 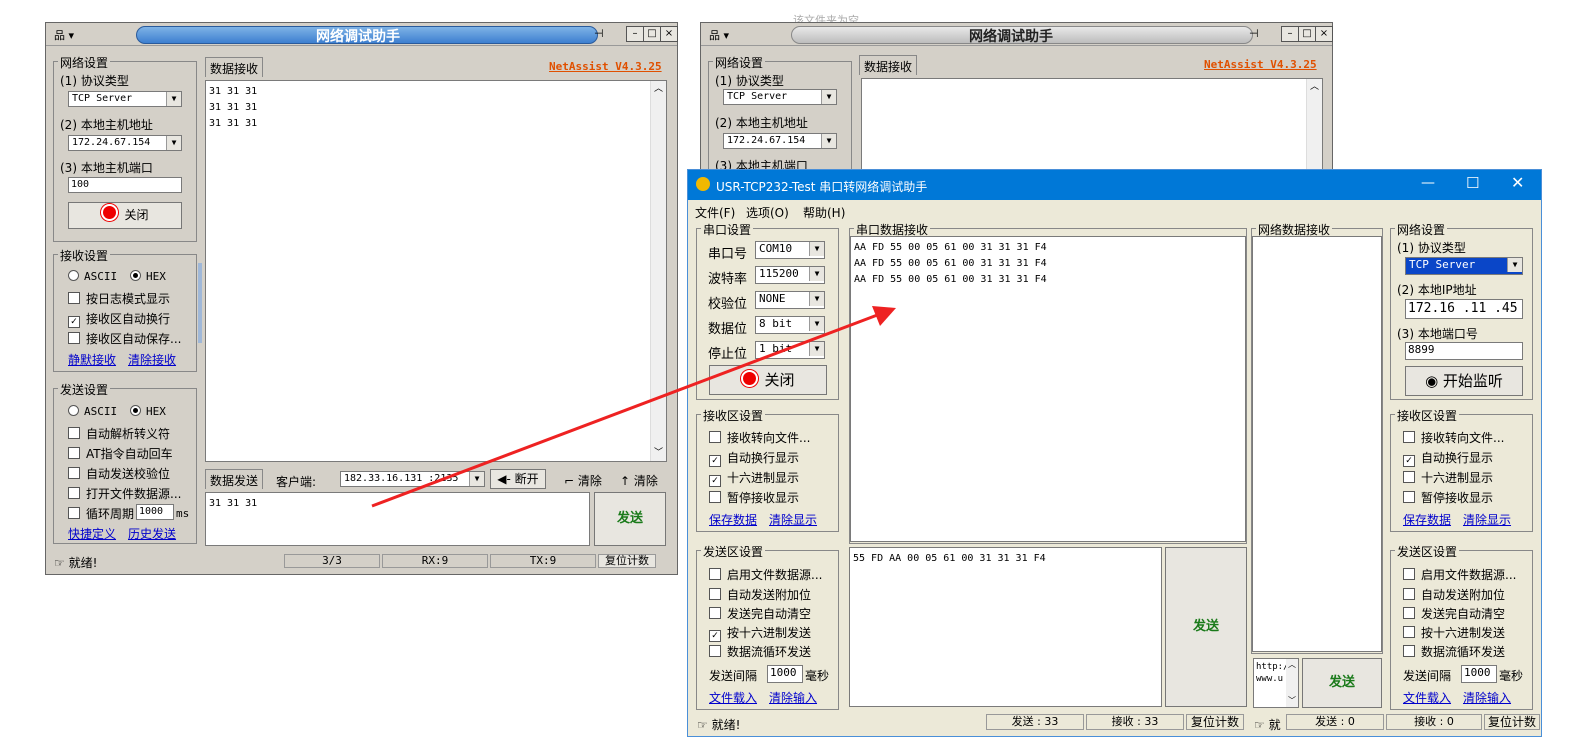 I want to click on arrow-line, so click(x=626, y=410).